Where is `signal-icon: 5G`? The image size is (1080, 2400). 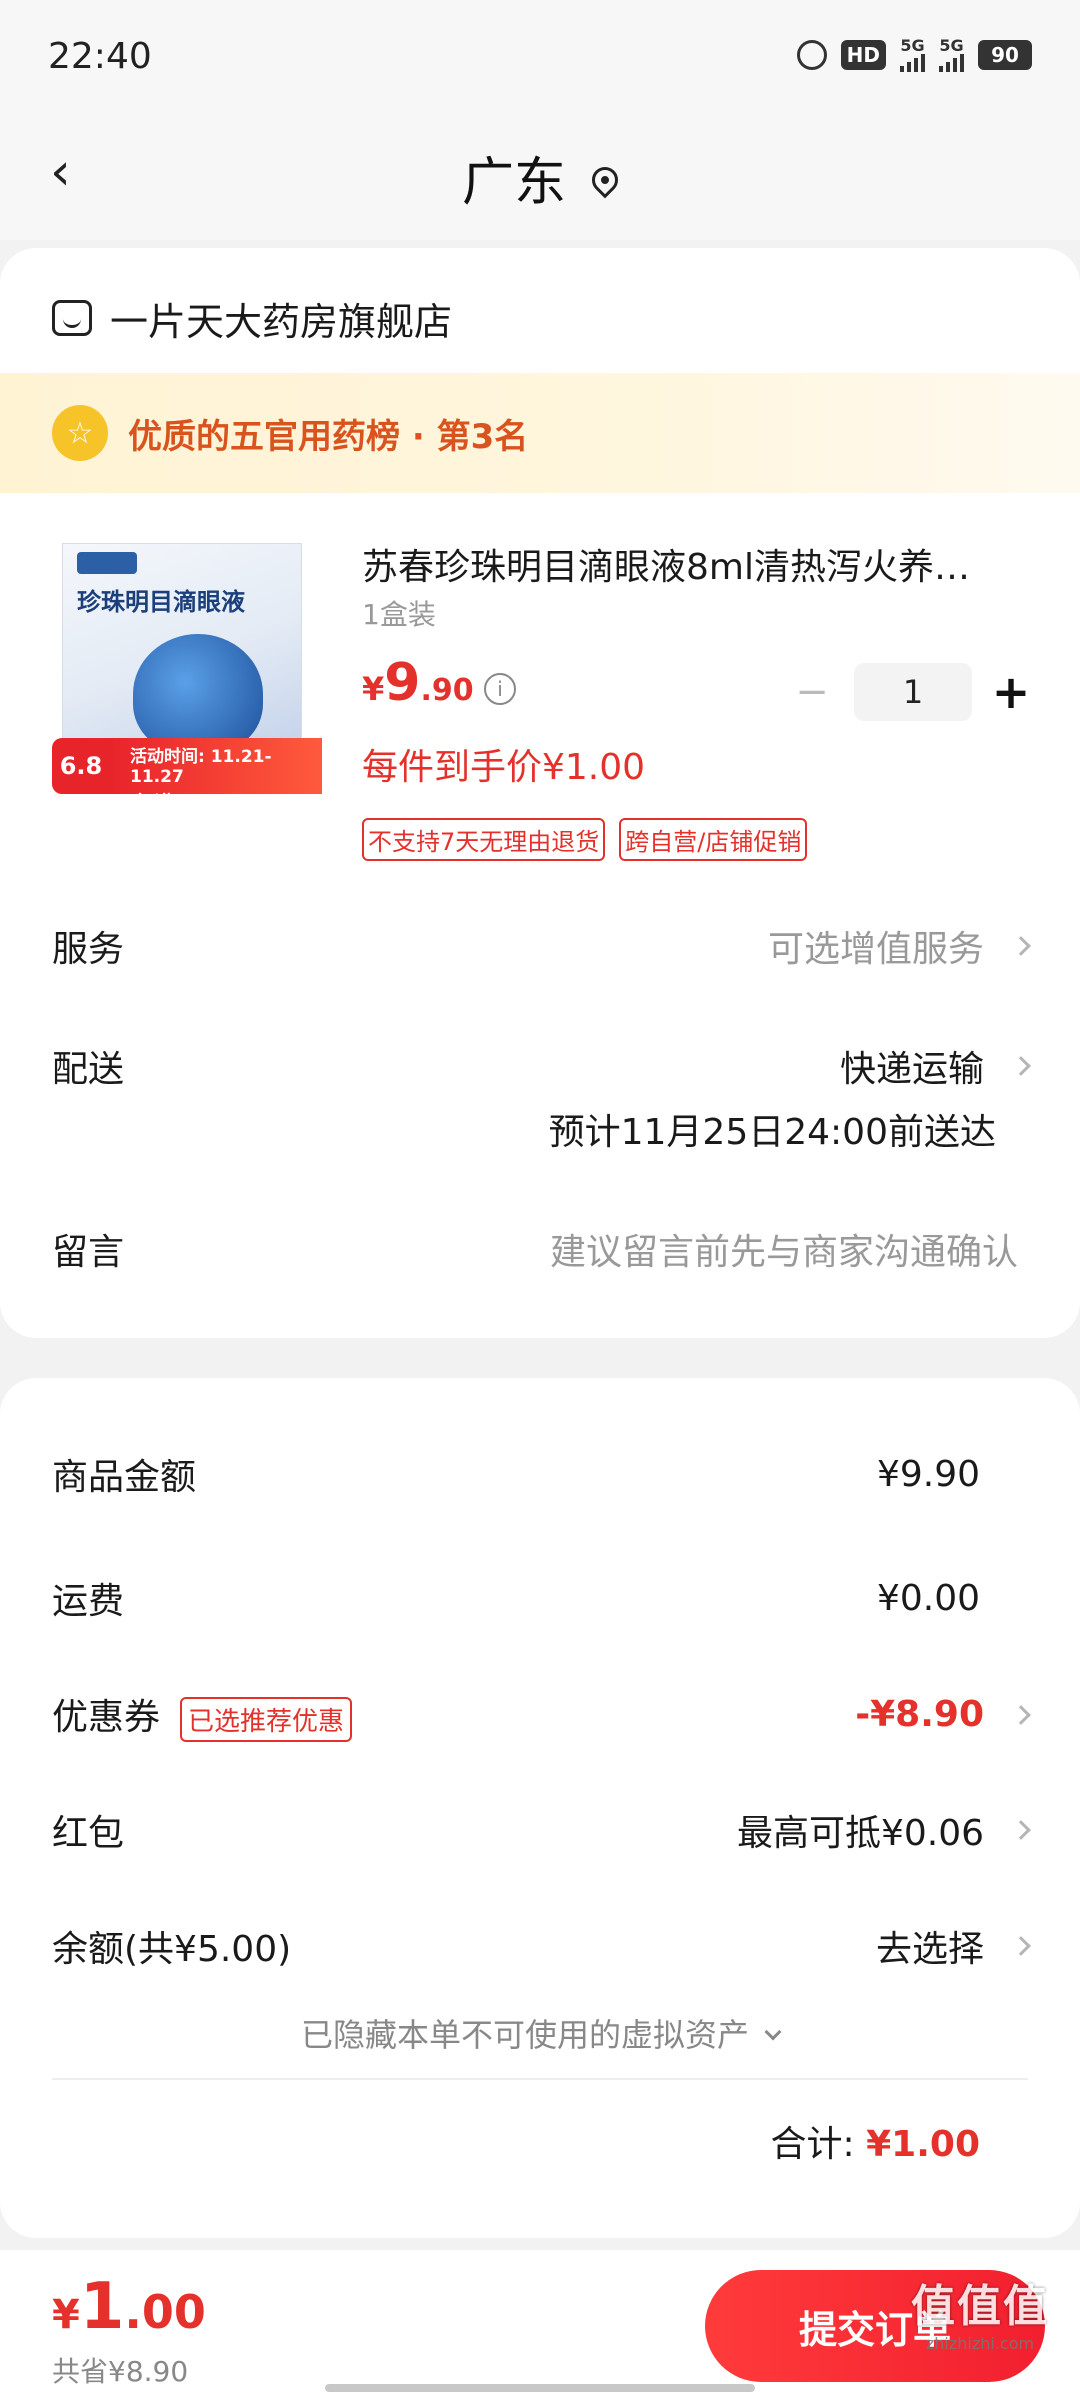
signal-icon: 5G is located at coordinates (912, 55).